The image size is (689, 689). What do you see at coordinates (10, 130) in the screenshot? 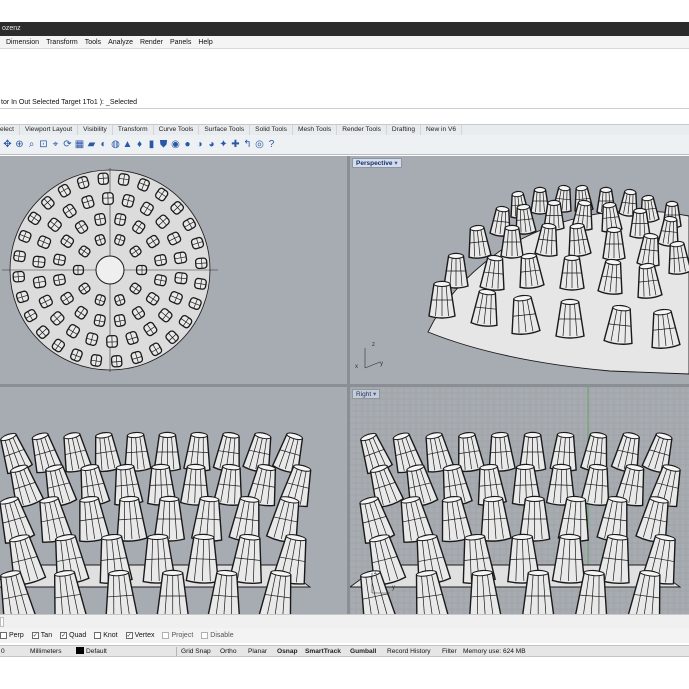
I see `tab-select: elect` at bounding box center [10, 130].